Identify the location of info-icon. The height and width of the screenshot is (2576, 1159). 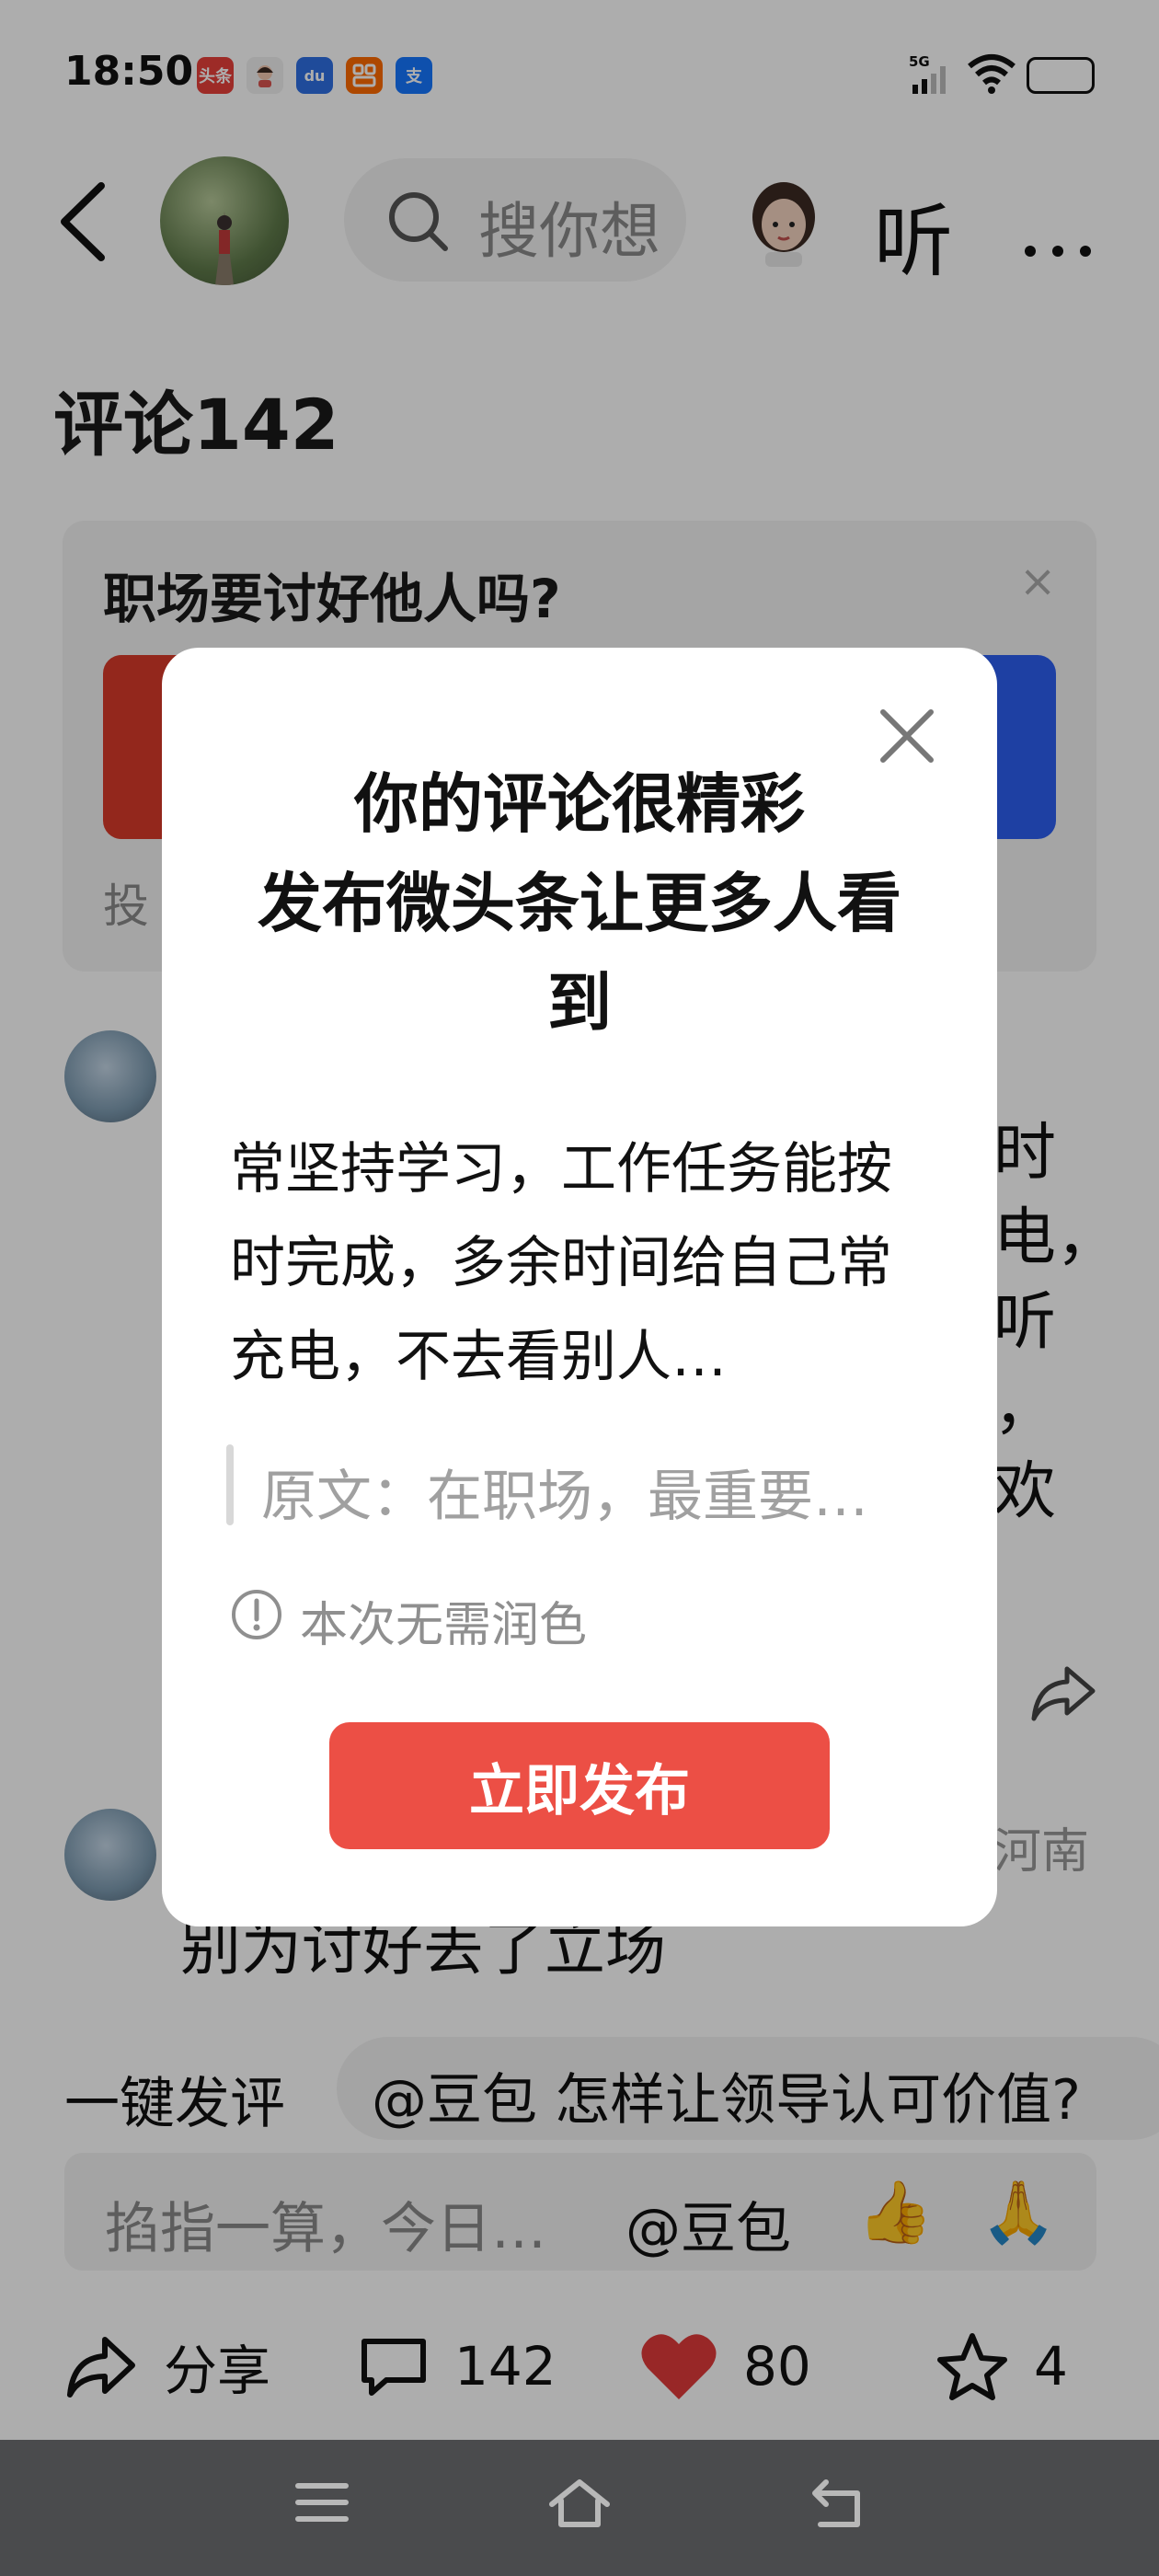
(256, 1616).